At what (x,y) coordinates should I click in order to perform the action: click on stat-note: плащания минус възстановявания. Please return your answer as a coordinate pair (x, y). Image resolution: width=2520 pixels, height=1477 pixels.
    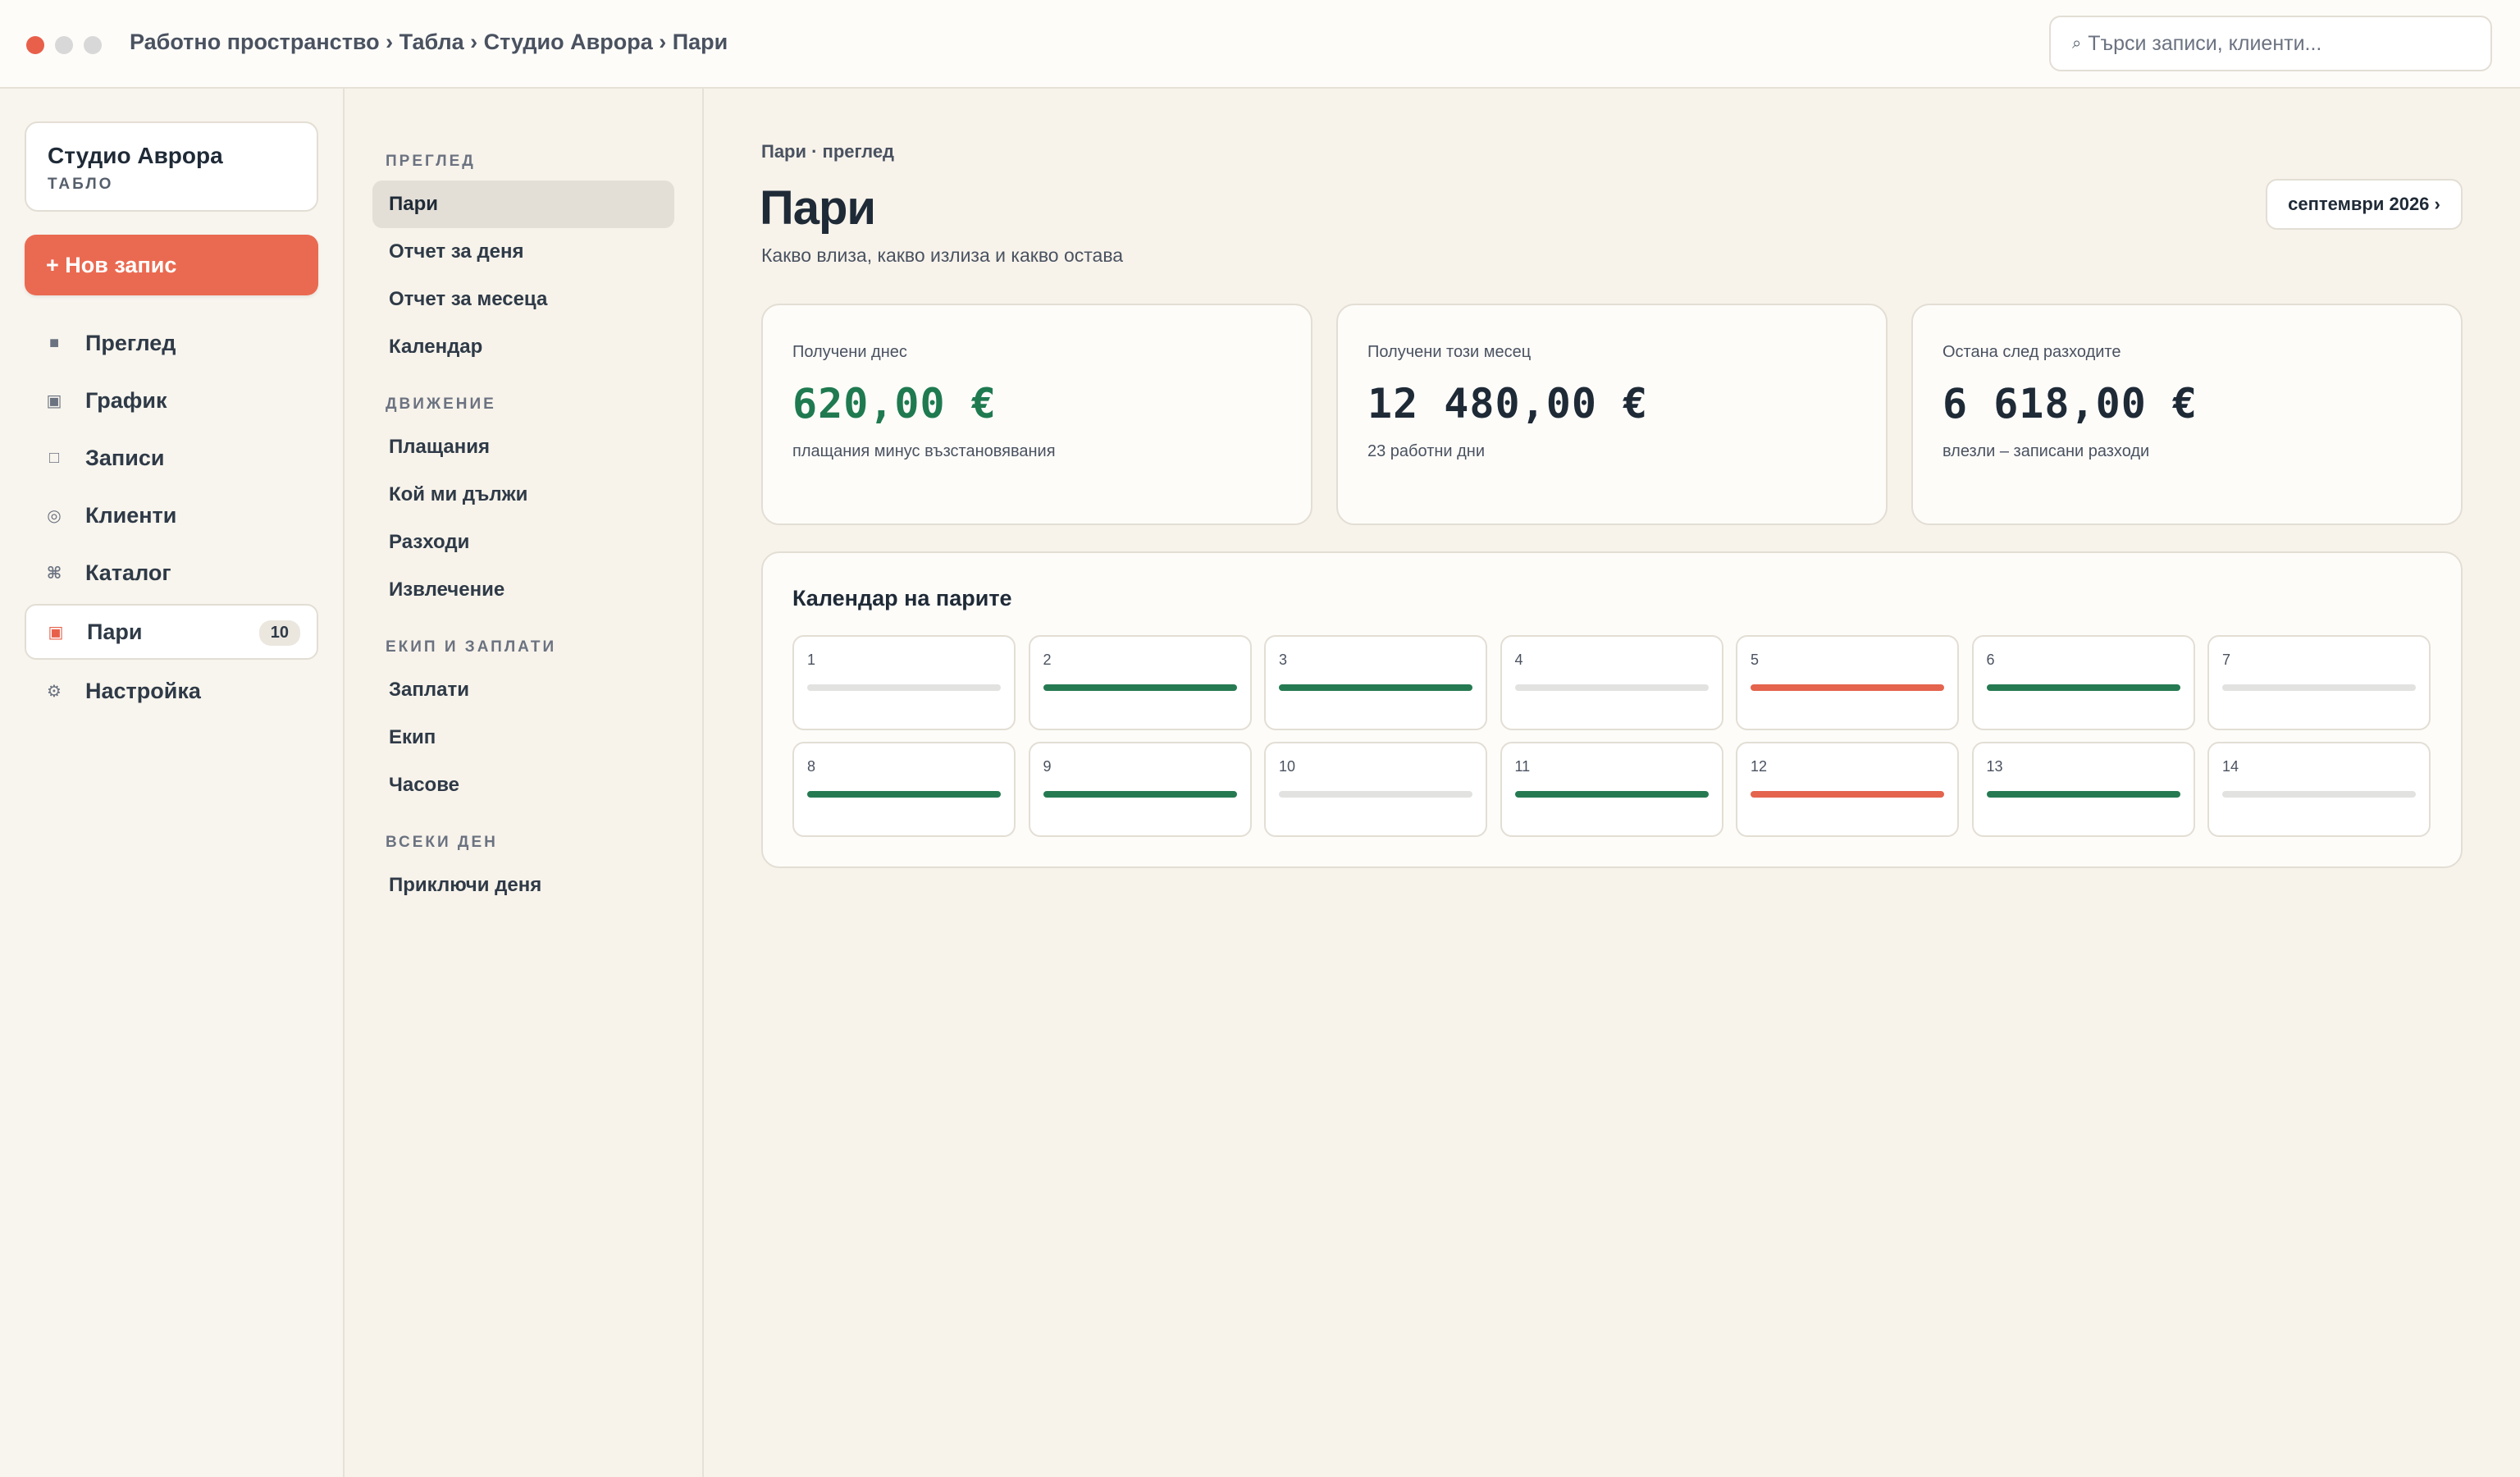
    Looking at the image, I should click on (924, 451).